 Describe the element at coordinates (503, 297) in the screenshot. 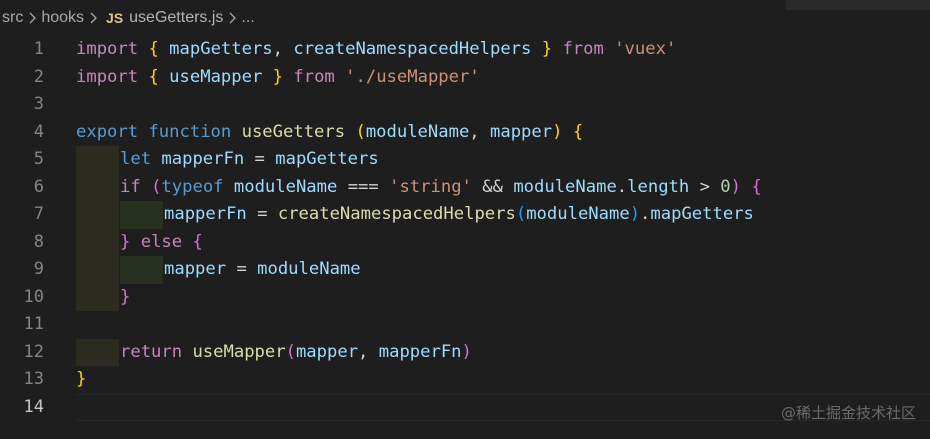

I see `code-line-10: }` at that location.